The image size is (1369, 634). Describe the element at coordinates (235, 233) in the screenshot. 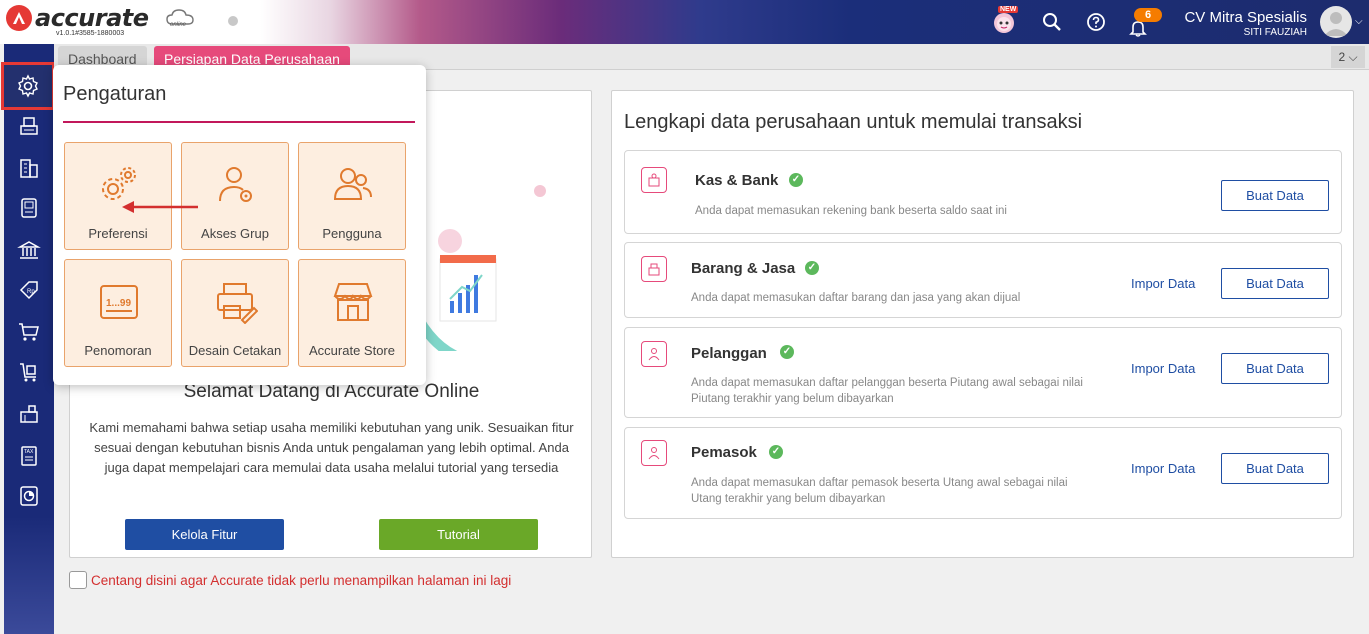

I see `tile-label: Akses Grup` at that location.